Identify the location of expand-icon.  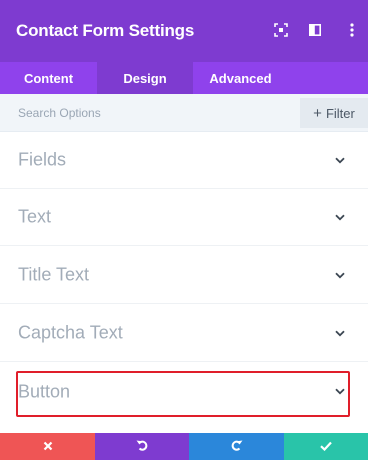
(281, 30).